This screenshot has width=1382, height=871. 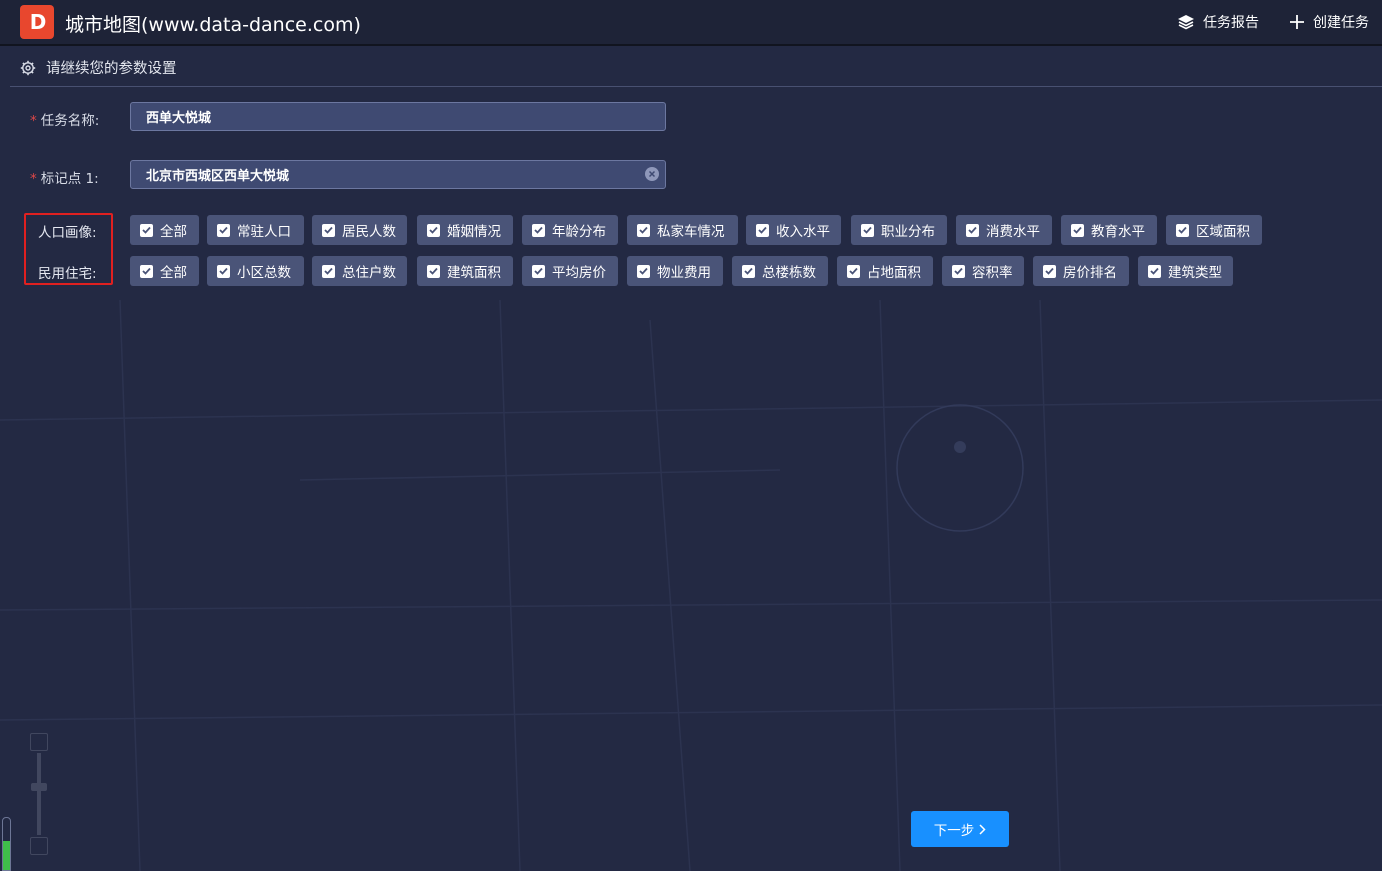 I want to click on clear-icon, so click(x=652, y=174).